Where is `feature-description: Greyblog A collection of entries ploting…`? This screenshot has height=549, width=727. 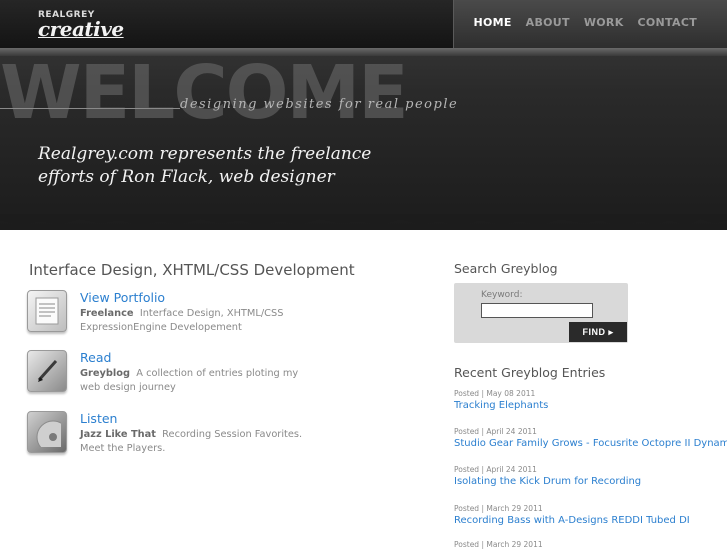 feature-description: Greyblog A collection of entries ploting… is located at coordinates (197, 381).